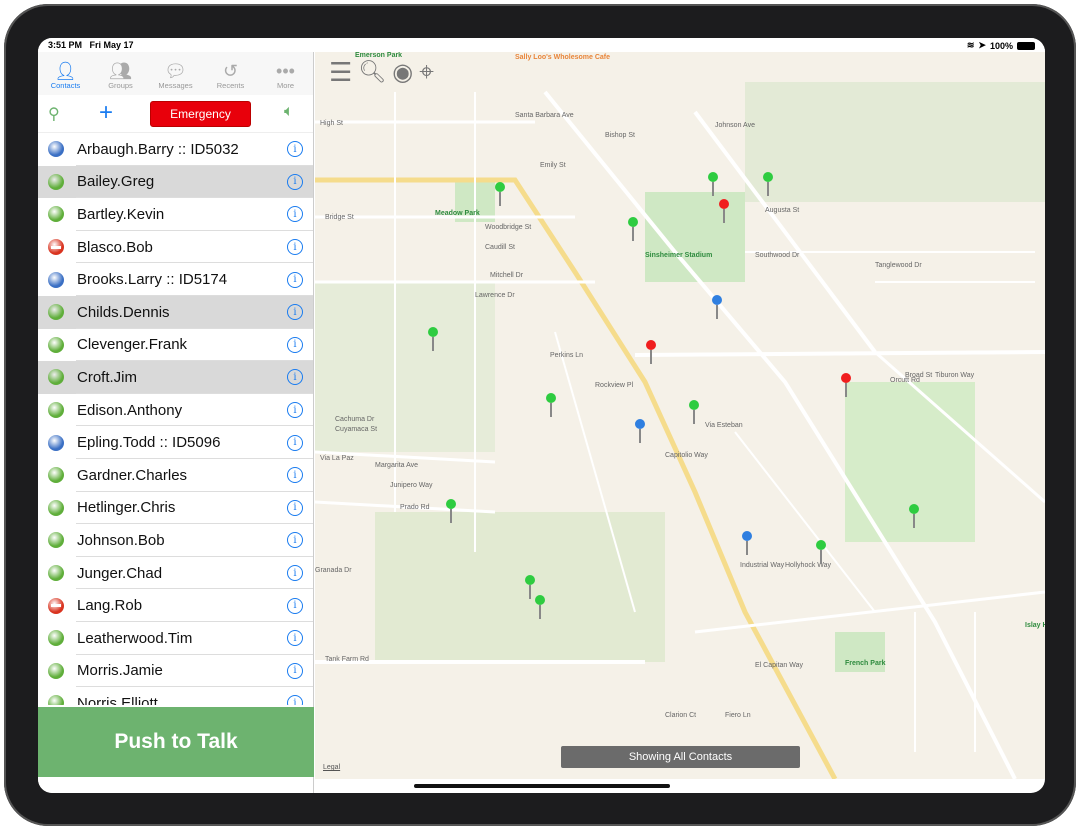  Describe the element at coordinates (120, 73) in the screenshot. I see `tab-groups: 👥︎ Groups` at that location.